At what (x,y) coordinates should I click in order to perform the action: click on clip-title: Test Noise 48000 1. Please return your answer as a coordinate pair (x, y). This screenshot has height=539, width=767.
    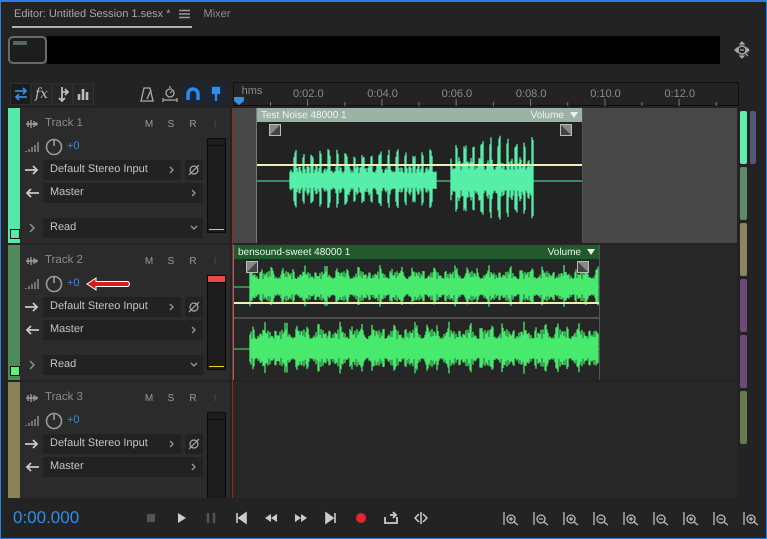
    Looking at the image, I should click on (304, 115).